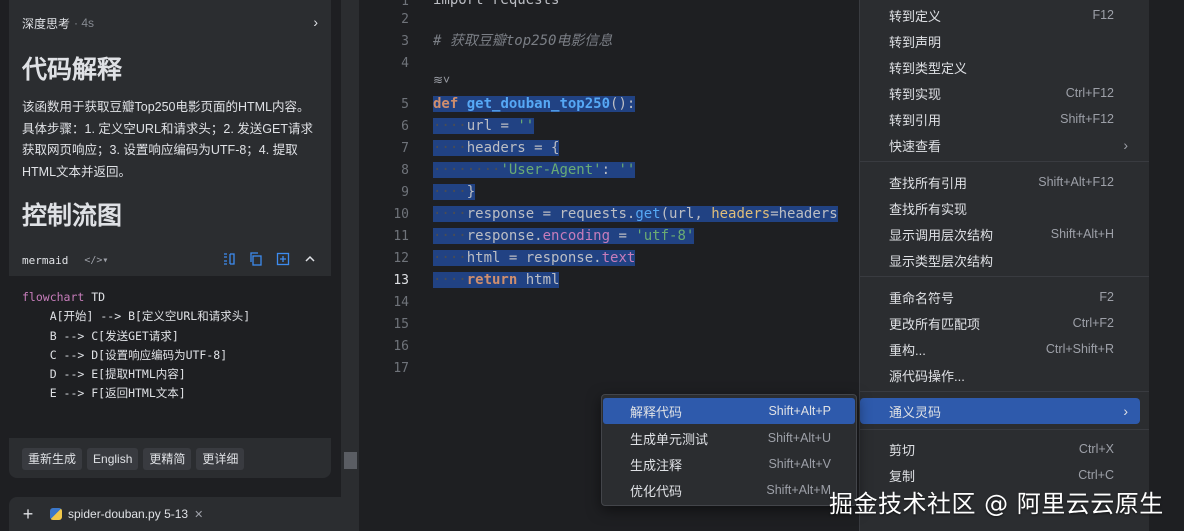  What do you see at coordinates (496, 4) in the screenshot?
I see `code-line-1: import requests` at bounding box center [496, 4].